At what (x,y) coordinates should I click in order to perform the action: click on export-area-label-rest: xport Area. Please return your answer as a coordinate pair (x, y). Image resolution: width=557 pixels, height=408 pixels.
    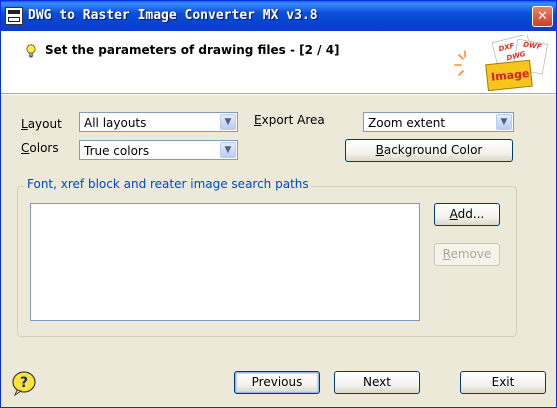
    Looking at the image, I should click on (293, 120).